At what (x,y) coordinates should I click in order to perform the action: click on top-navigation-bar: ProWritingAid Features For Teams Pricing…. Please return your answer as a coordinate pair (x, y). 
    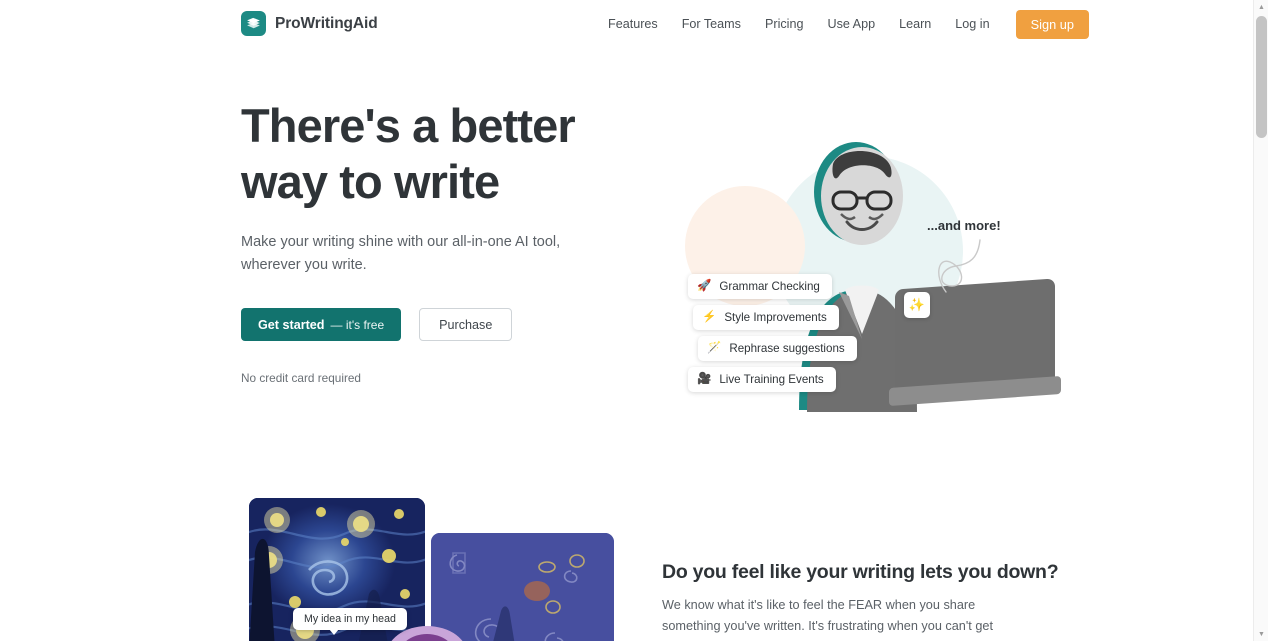
    Looking at the image, I should click on (626, 24).